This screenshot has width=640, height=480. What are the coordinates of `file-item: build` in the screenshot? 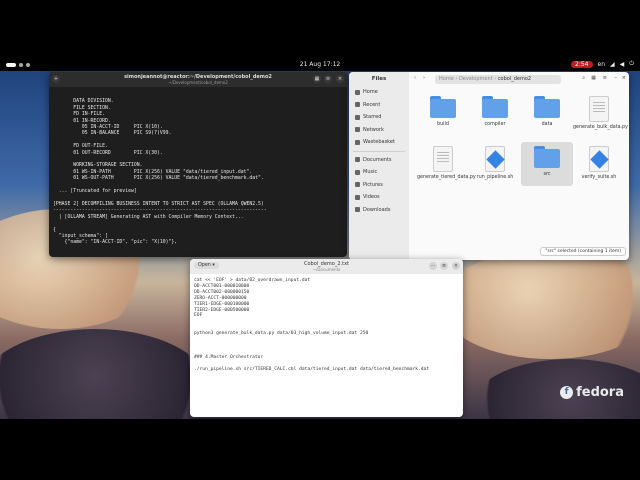 It's located at (443, 114).